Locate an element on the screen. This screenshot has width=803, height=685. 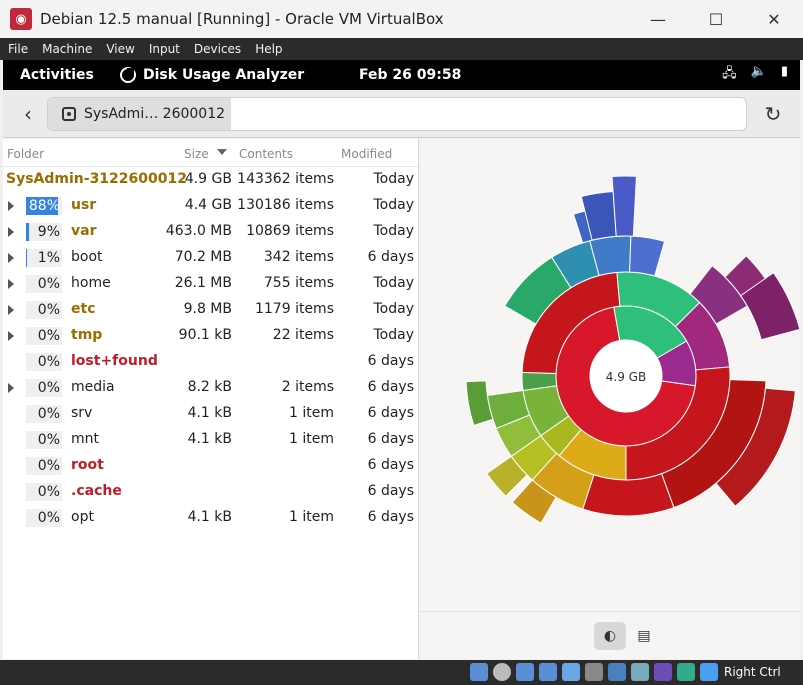
column-contents: Contents is located at coordinates (266, 154).